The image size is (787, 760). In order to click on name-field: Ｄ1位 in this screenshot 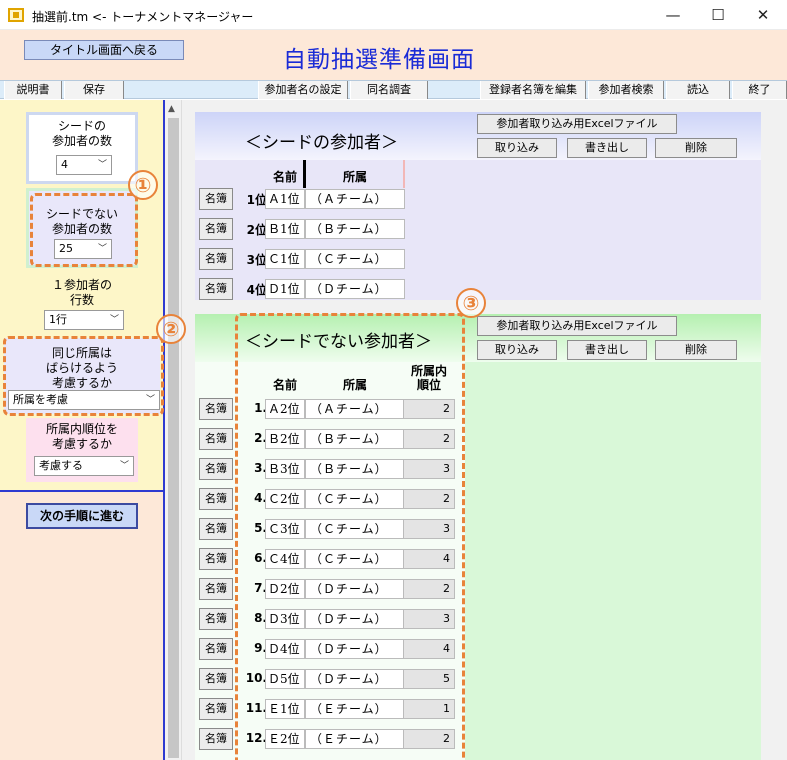, I will do `click(285, 289)`.